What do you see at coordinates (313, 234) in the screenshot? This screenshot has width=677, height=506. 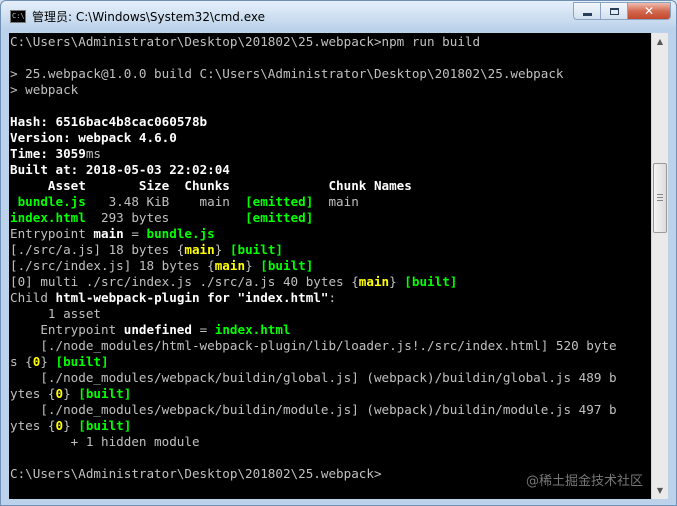 I see `console-line: Entrypoint main = bundle.js` at bounding box center [313, 234].